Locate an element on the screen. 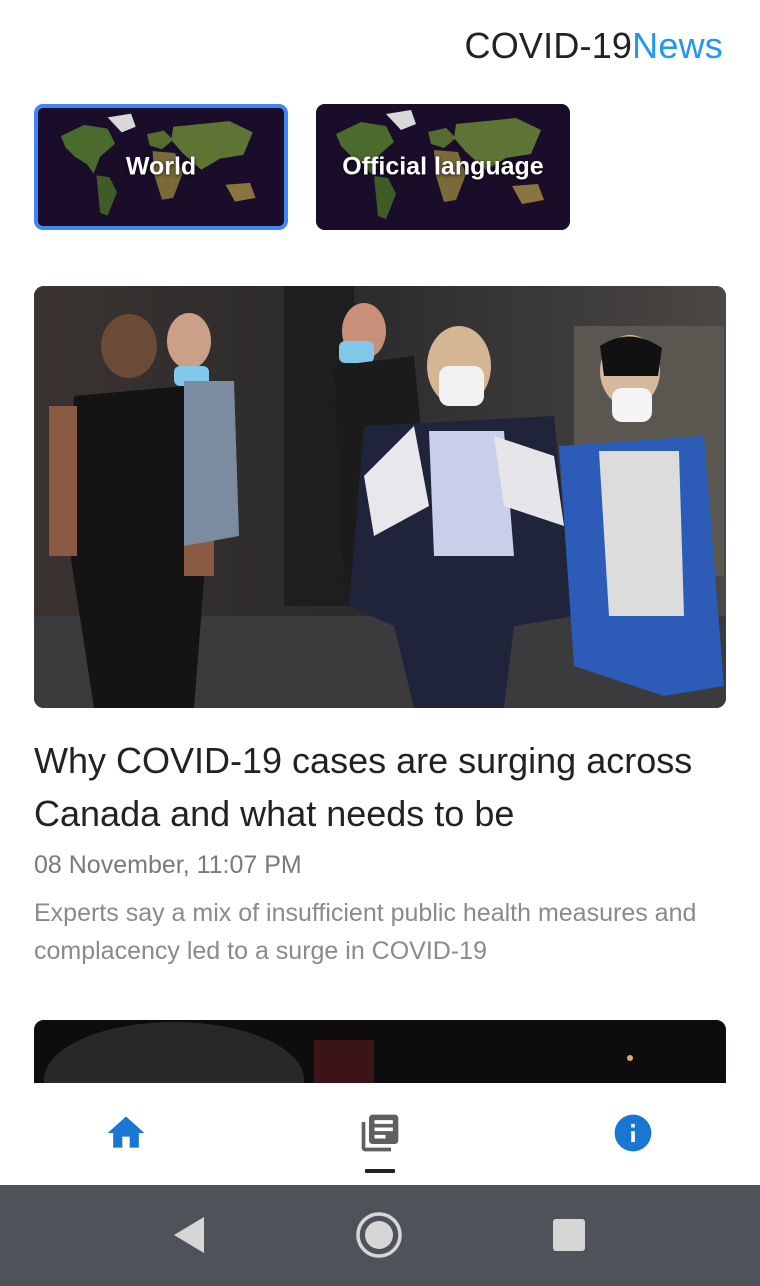  active-tab-indicator is located at coordinates (380, 1171).